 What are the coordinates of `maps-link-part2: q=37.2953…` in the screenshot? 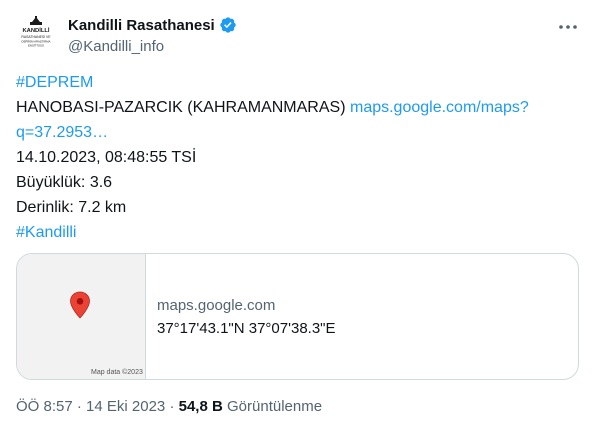 It's located at (62, 132).